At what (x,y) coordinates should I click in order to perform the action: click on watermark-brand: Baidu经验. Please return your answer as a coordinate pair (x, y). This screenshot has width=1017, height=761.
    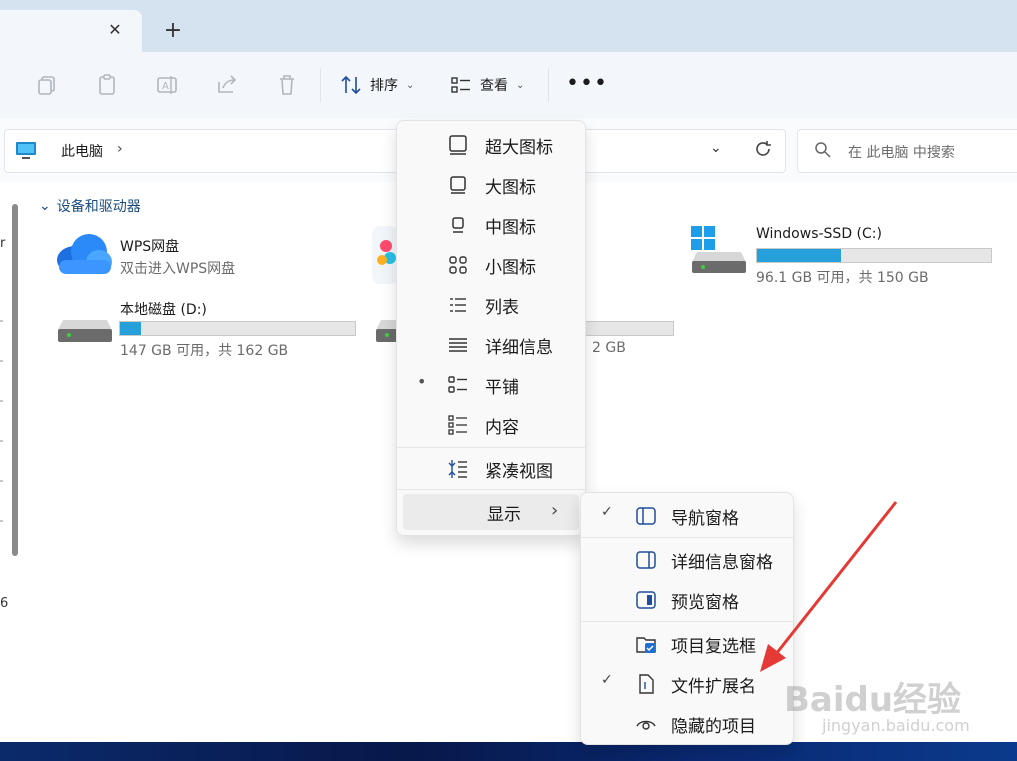
    Looking at the image, I should click on (873, 700).